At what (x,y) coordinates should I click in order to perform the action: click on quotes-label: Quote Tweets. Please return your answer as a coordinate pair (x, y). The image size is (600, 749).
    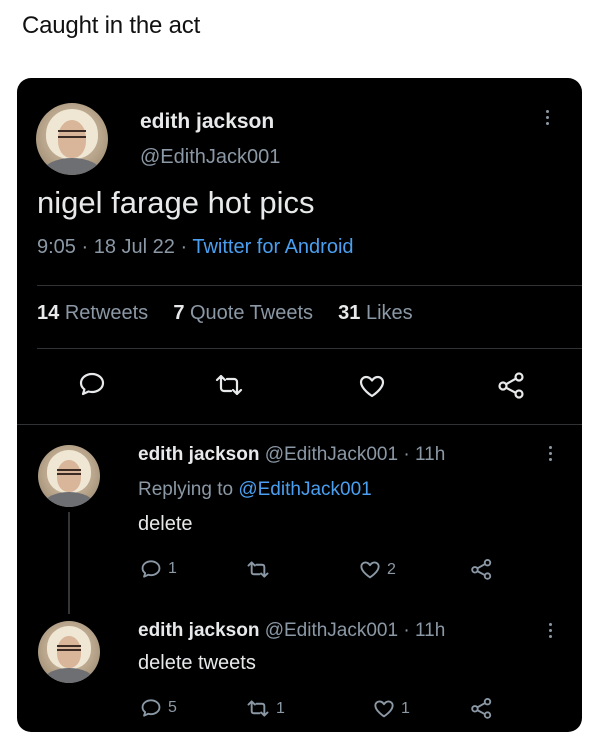
    Looking at the image, I should click on (252, 313).